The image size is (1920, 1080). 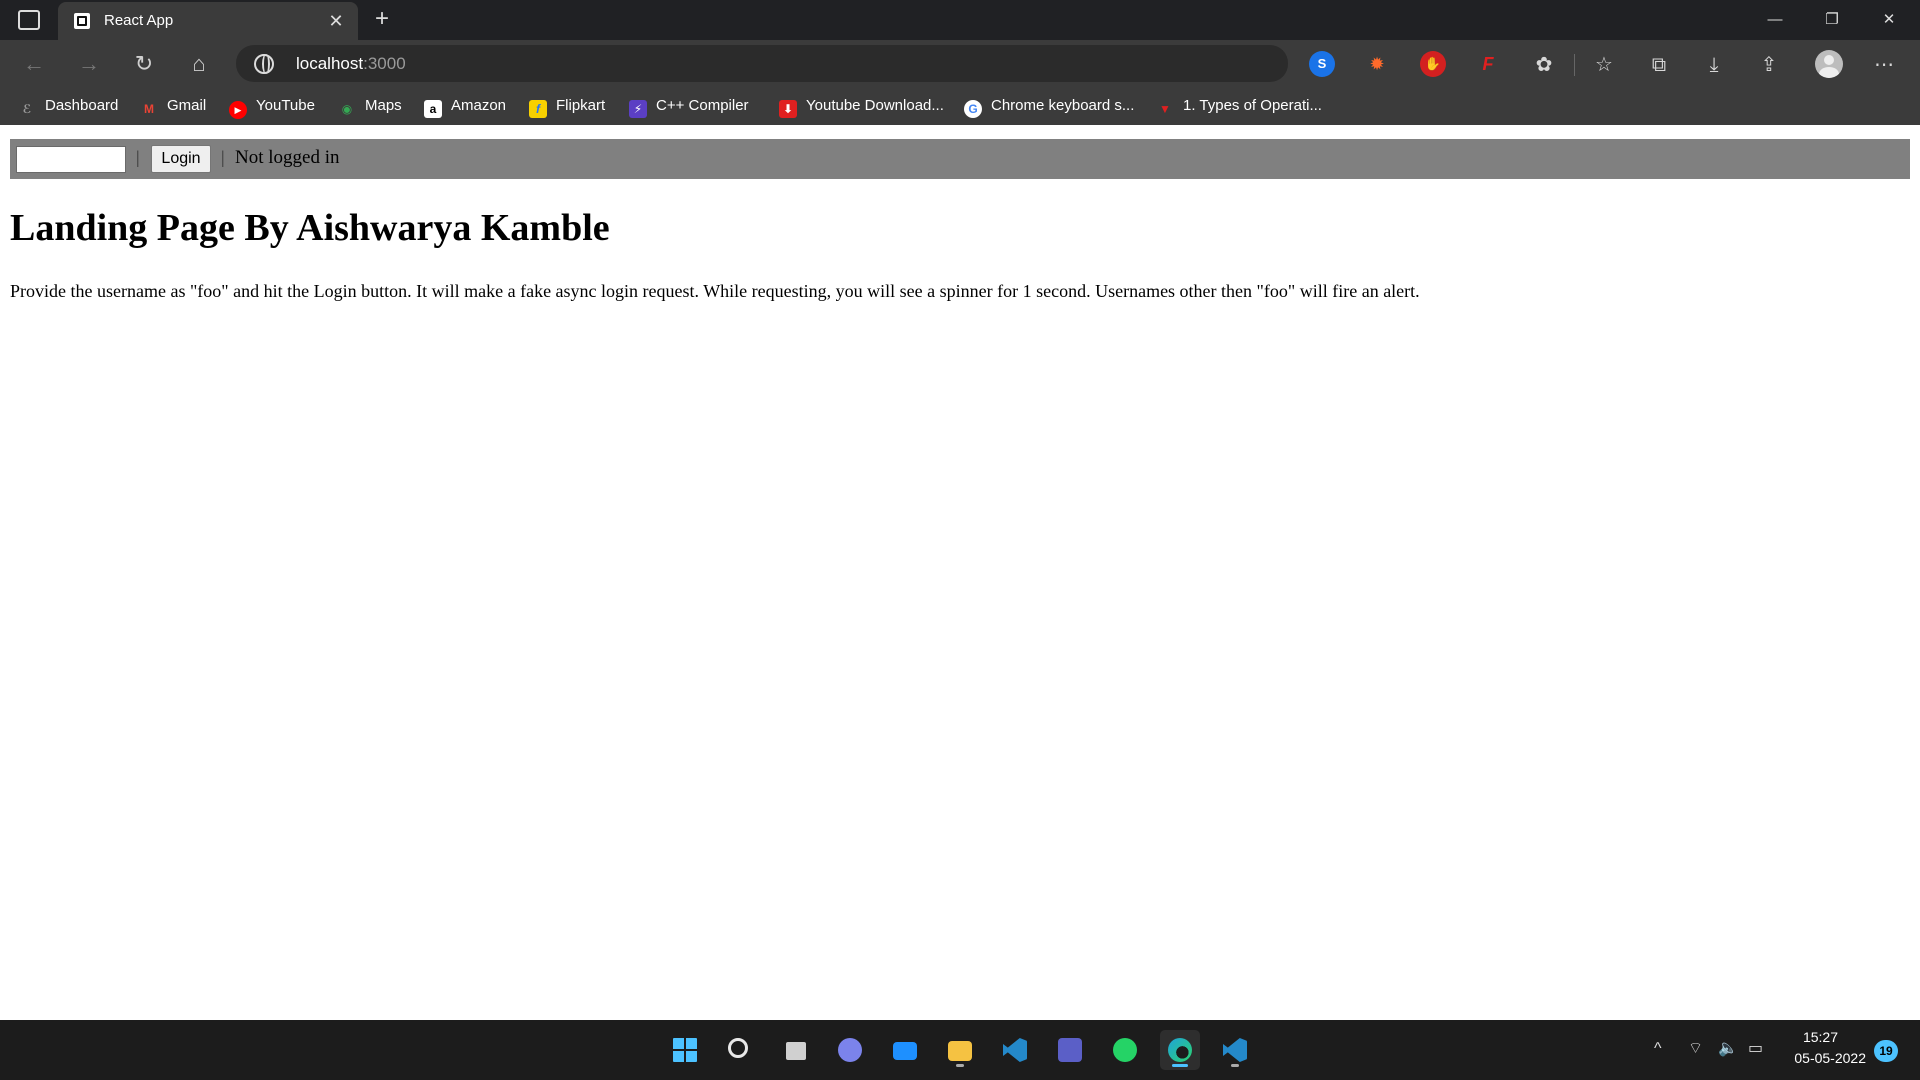 What do you see at coordinates (29, 20) in the screenshot?
I see `tab-actions-icon` at bounding box center [29, 20].